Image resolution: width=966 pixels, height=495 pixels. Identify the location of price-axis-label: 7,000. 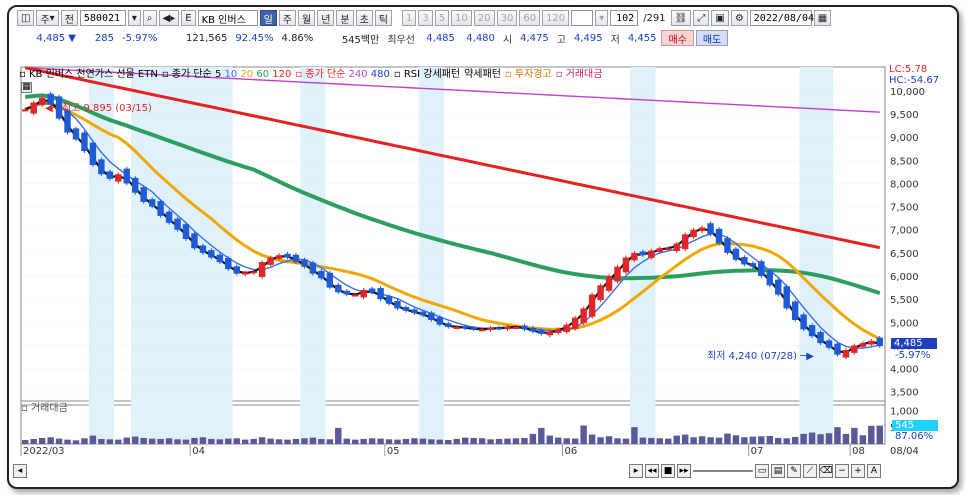
(904, 231).